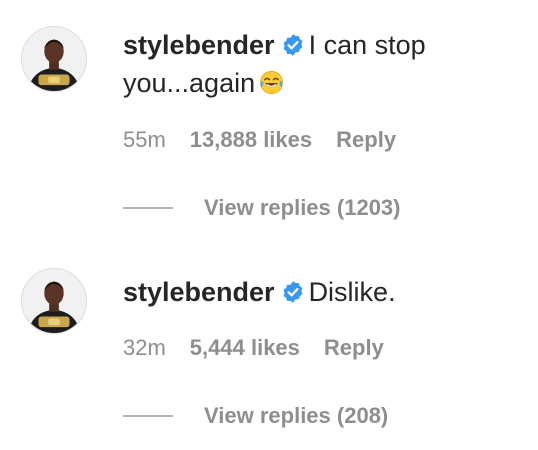 The image size is (538, 450). I want to click on comment-text: stylebender Dislike., so click(323, 292).